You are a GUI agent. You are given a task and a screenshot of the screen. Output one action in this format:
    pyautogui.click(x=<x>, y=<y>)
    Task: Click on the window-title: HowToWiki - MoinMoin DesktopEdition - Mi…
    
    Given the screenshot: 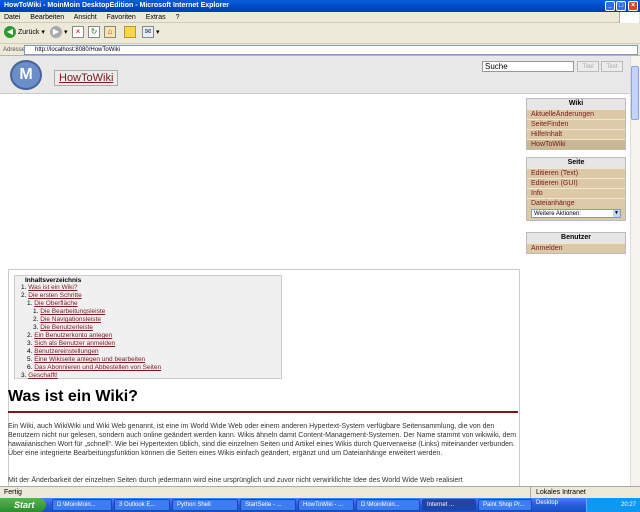 What is the action you would take?
    pyautogui.click(x=116, y=5)
    